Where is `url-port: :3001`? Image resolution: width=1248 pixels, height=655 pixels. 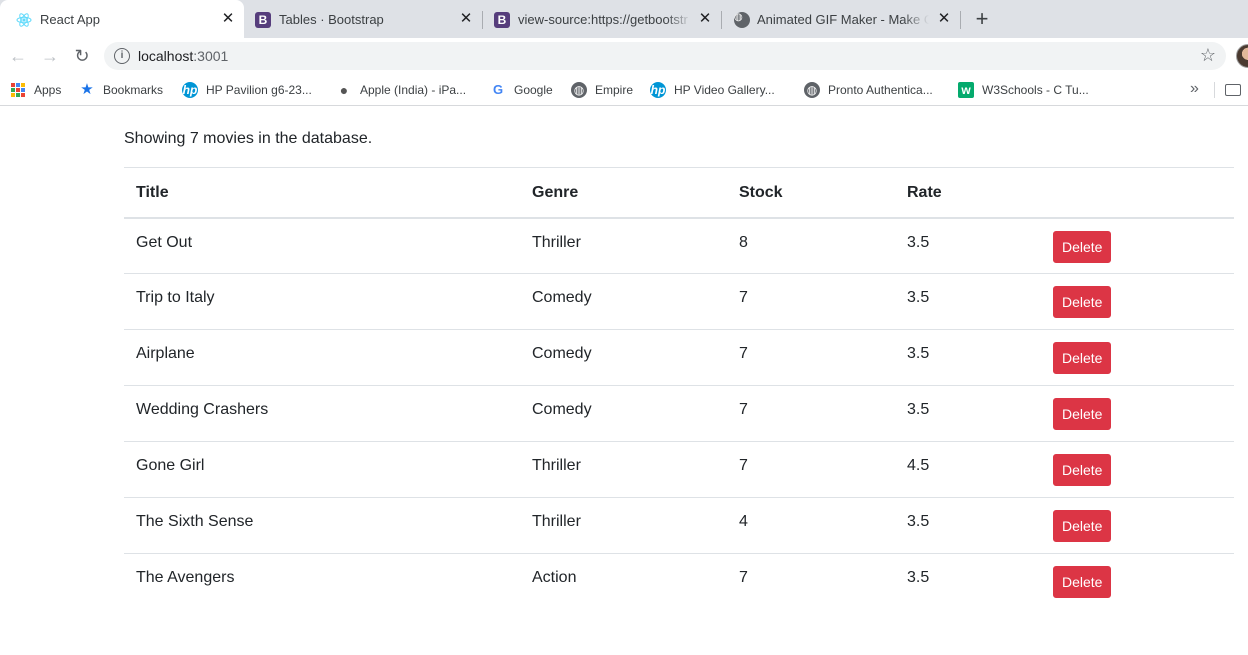
url-port: :3001 is located at coordinates (211, 56).